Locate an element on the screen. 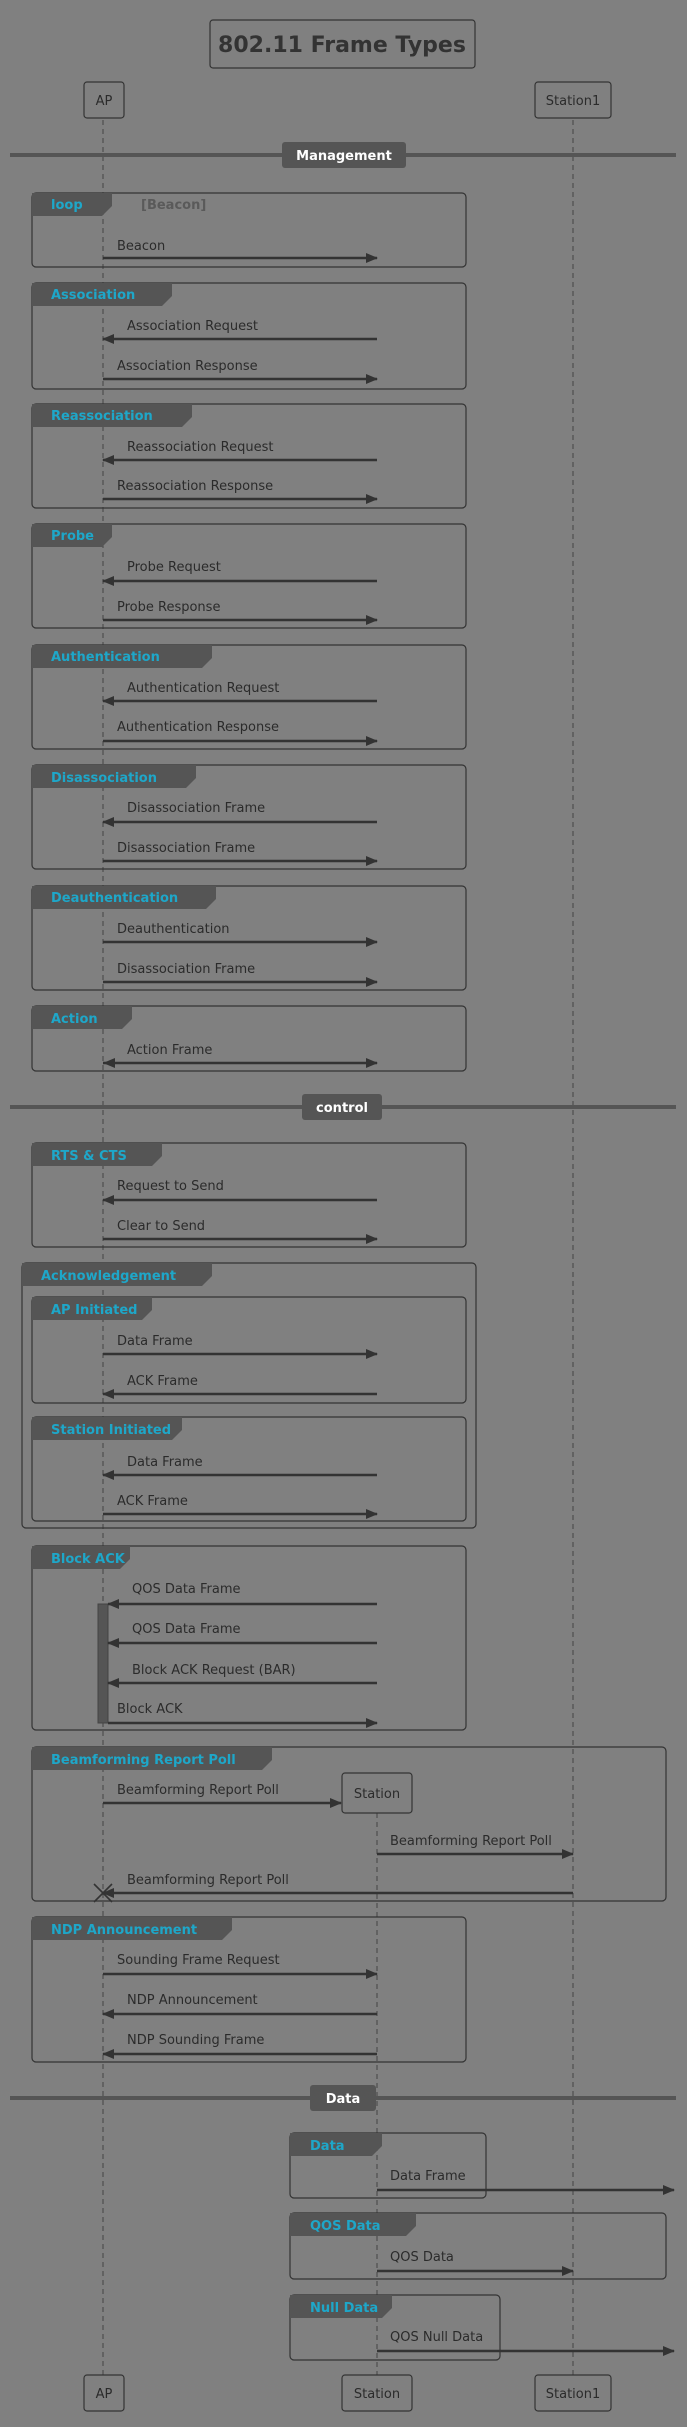  group-rts-cts: RTS & CTS is located at coordinates (249, 1195).